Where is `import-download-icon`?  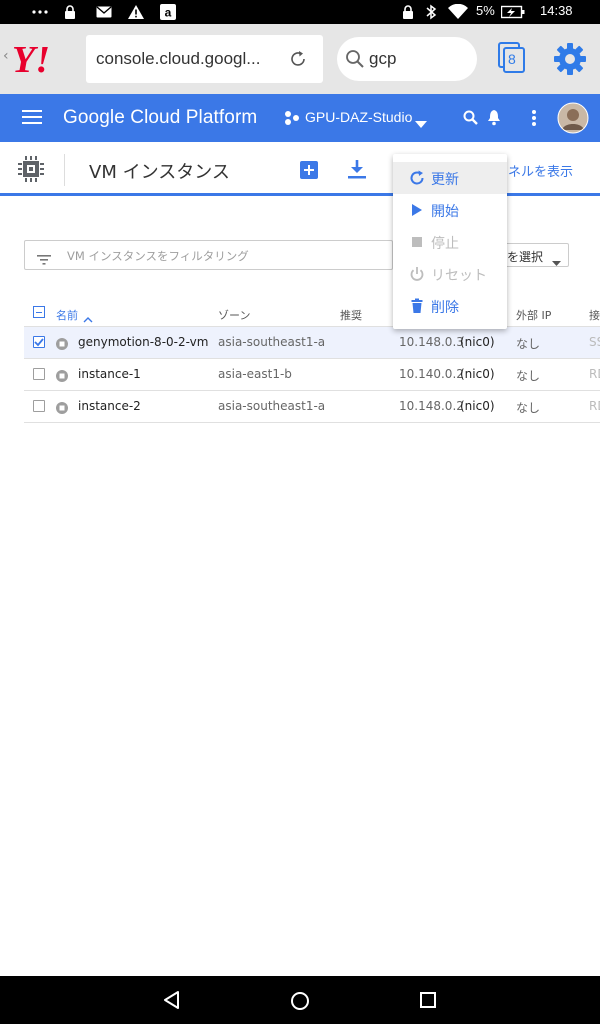 import-download-icon is located at coordinates (357, 172).